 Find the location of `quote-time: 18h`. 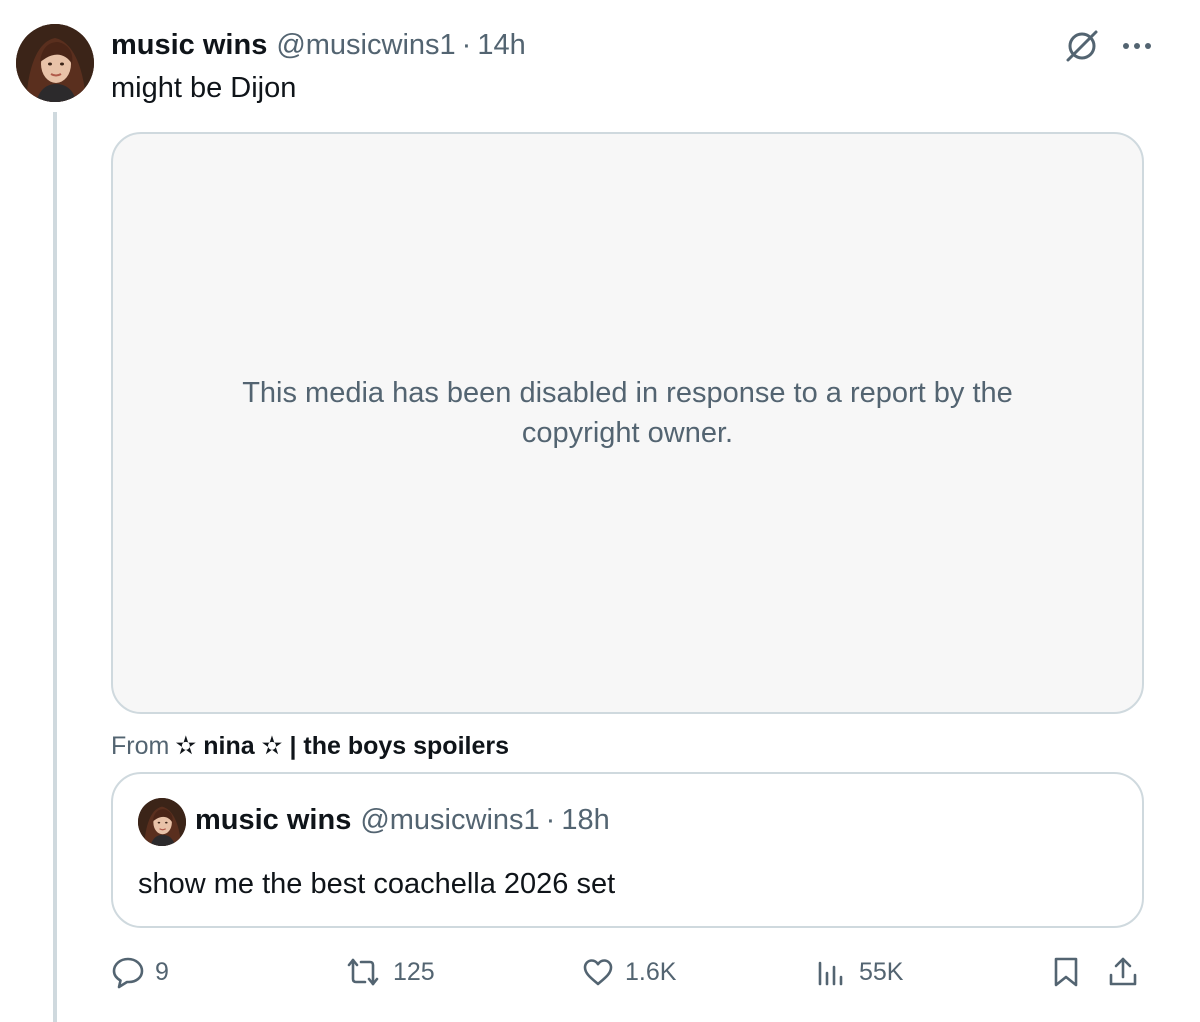

quote-time: 18h is located at coordinates (585, 820).